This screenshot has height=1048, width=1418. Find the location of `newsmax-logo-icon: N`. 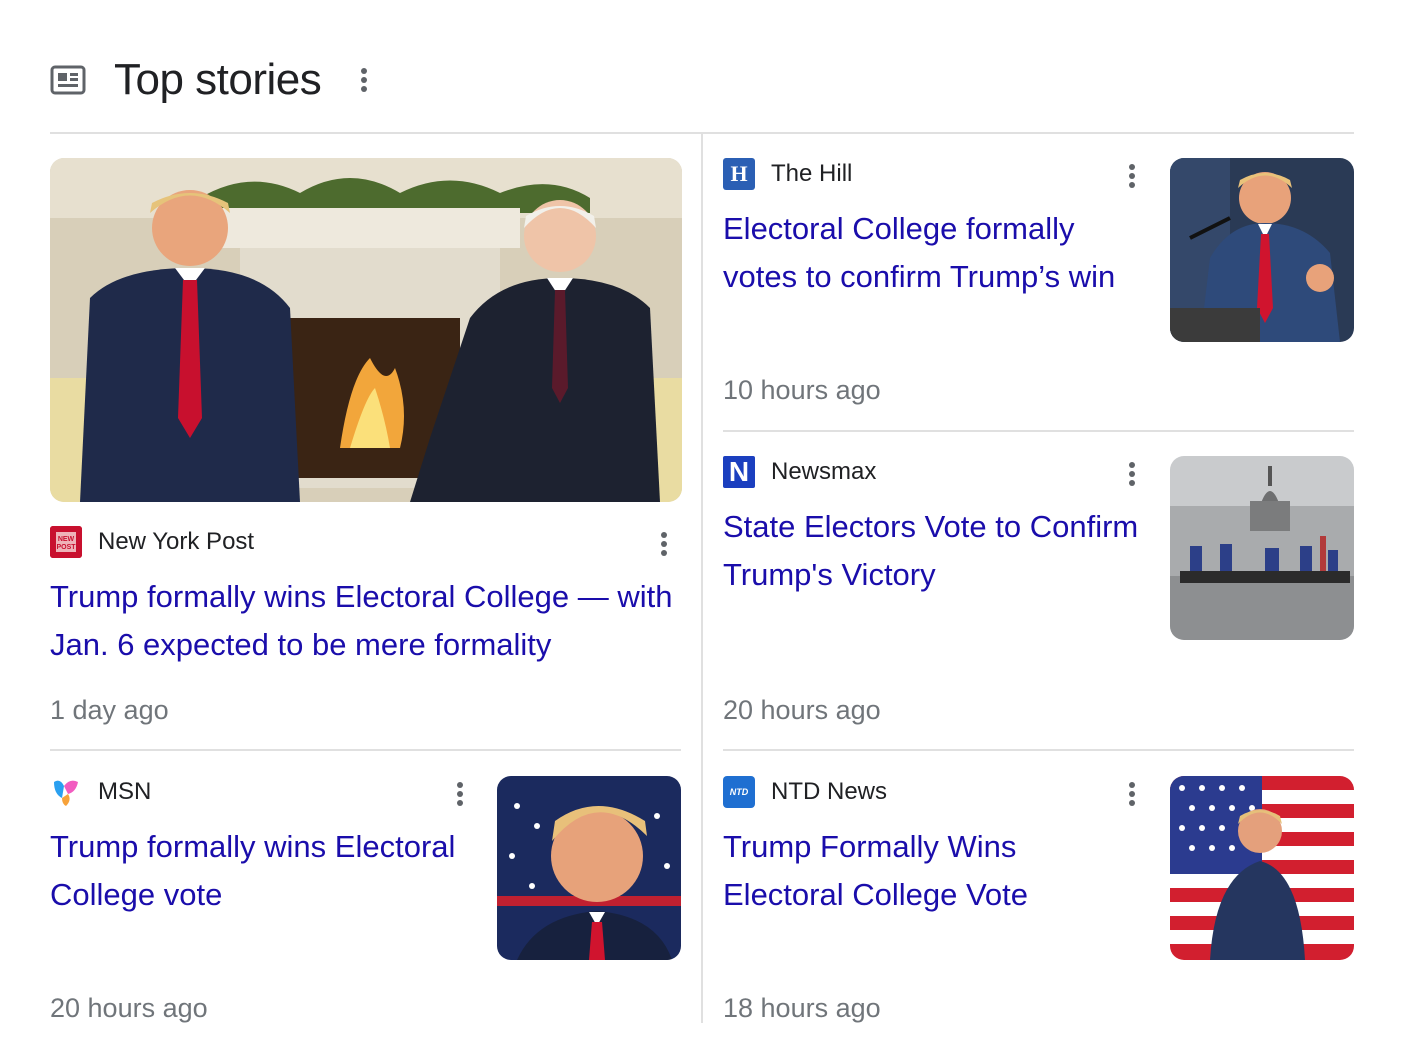

newsmax-logo-icon: N is located at coordinates (739, 472).